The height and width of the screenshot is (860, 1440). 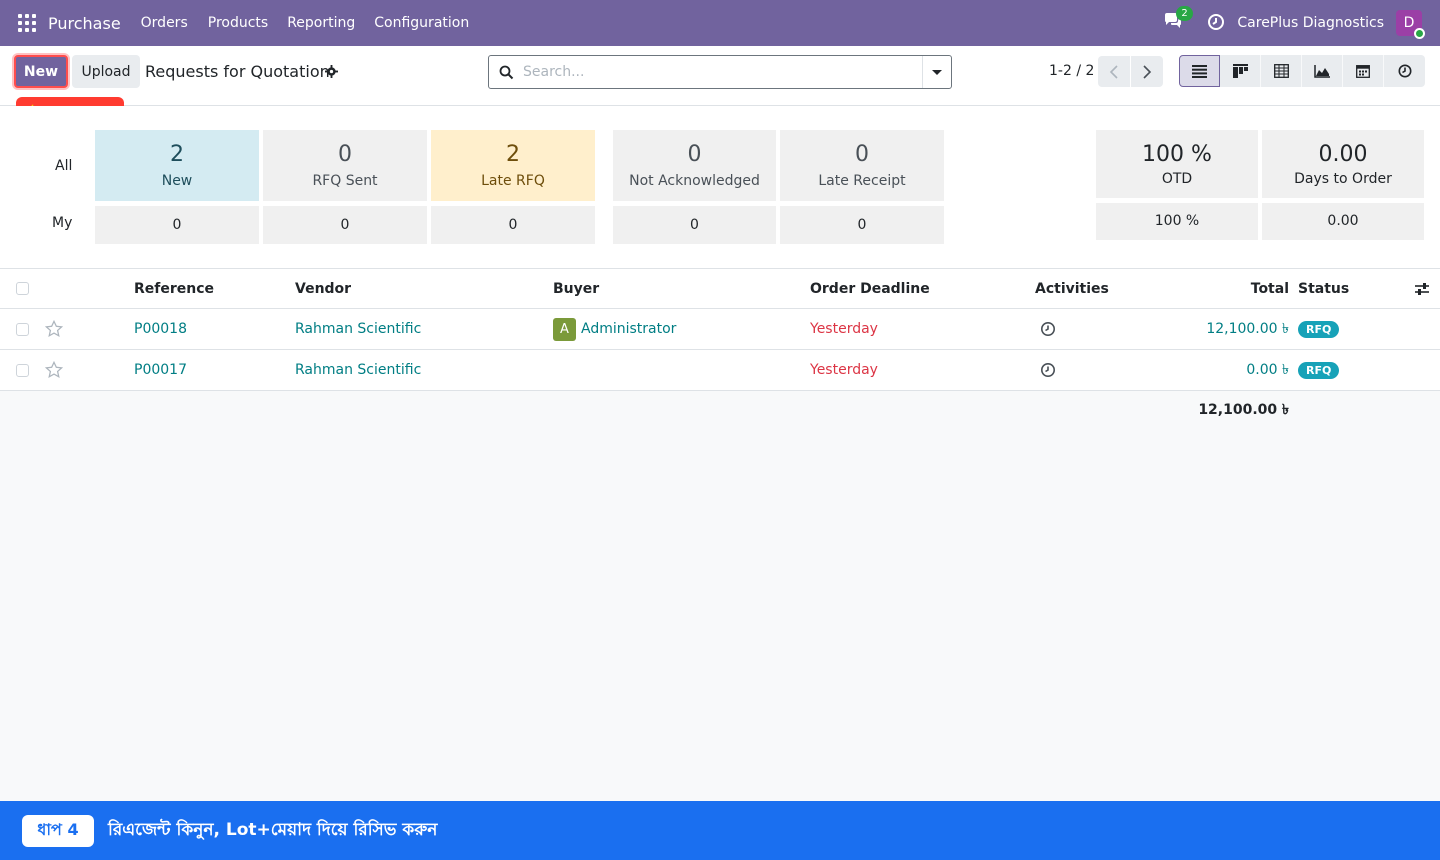 What do you see at coordinates (62, 223) in the screenshot?
I see `row-label-my: My` at bounding box center [62, 223].